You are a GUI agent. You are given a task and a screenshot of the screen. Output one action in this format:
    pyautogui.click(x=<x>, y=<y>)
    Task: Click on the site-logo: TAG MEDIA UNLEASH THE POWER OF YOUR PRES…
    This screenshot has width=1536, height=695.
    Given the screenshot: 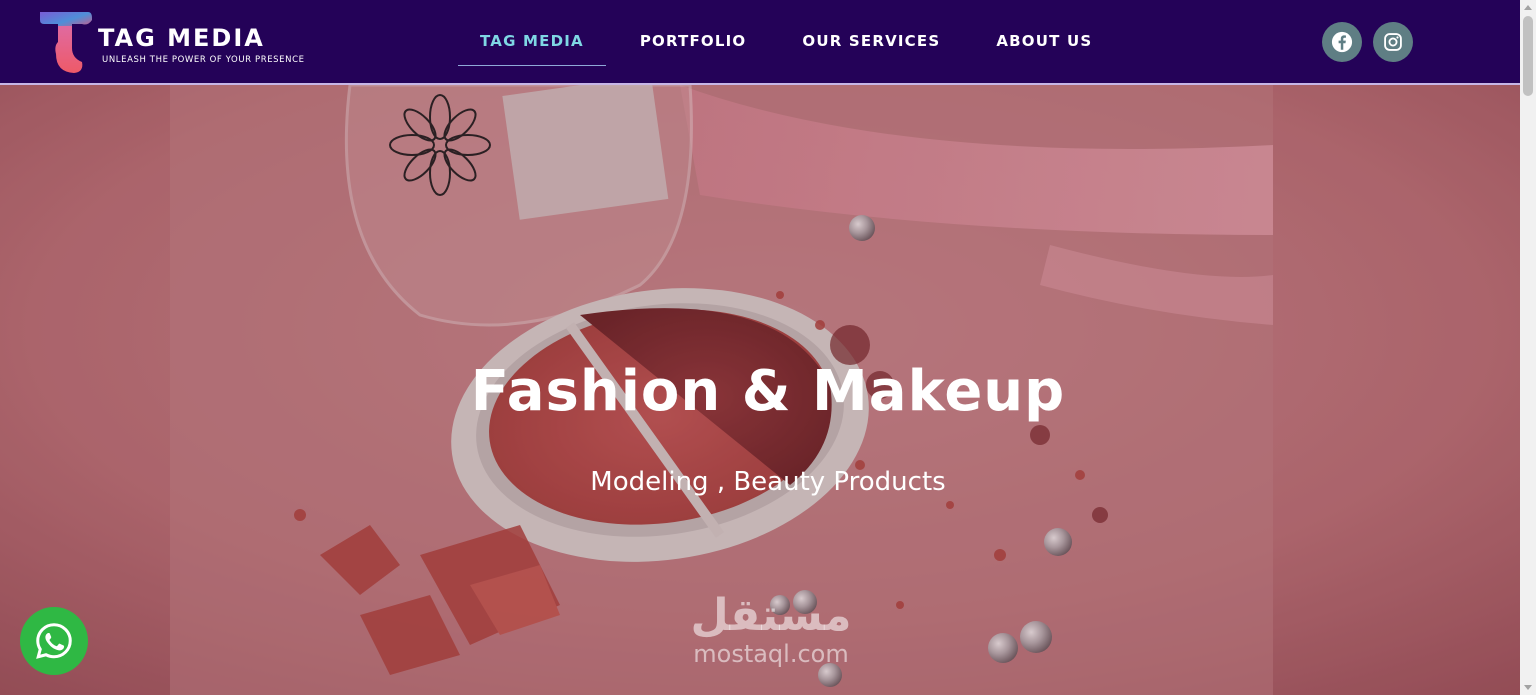 What is the action you would take?
    pyautogui.click(x=173, y=42)
    